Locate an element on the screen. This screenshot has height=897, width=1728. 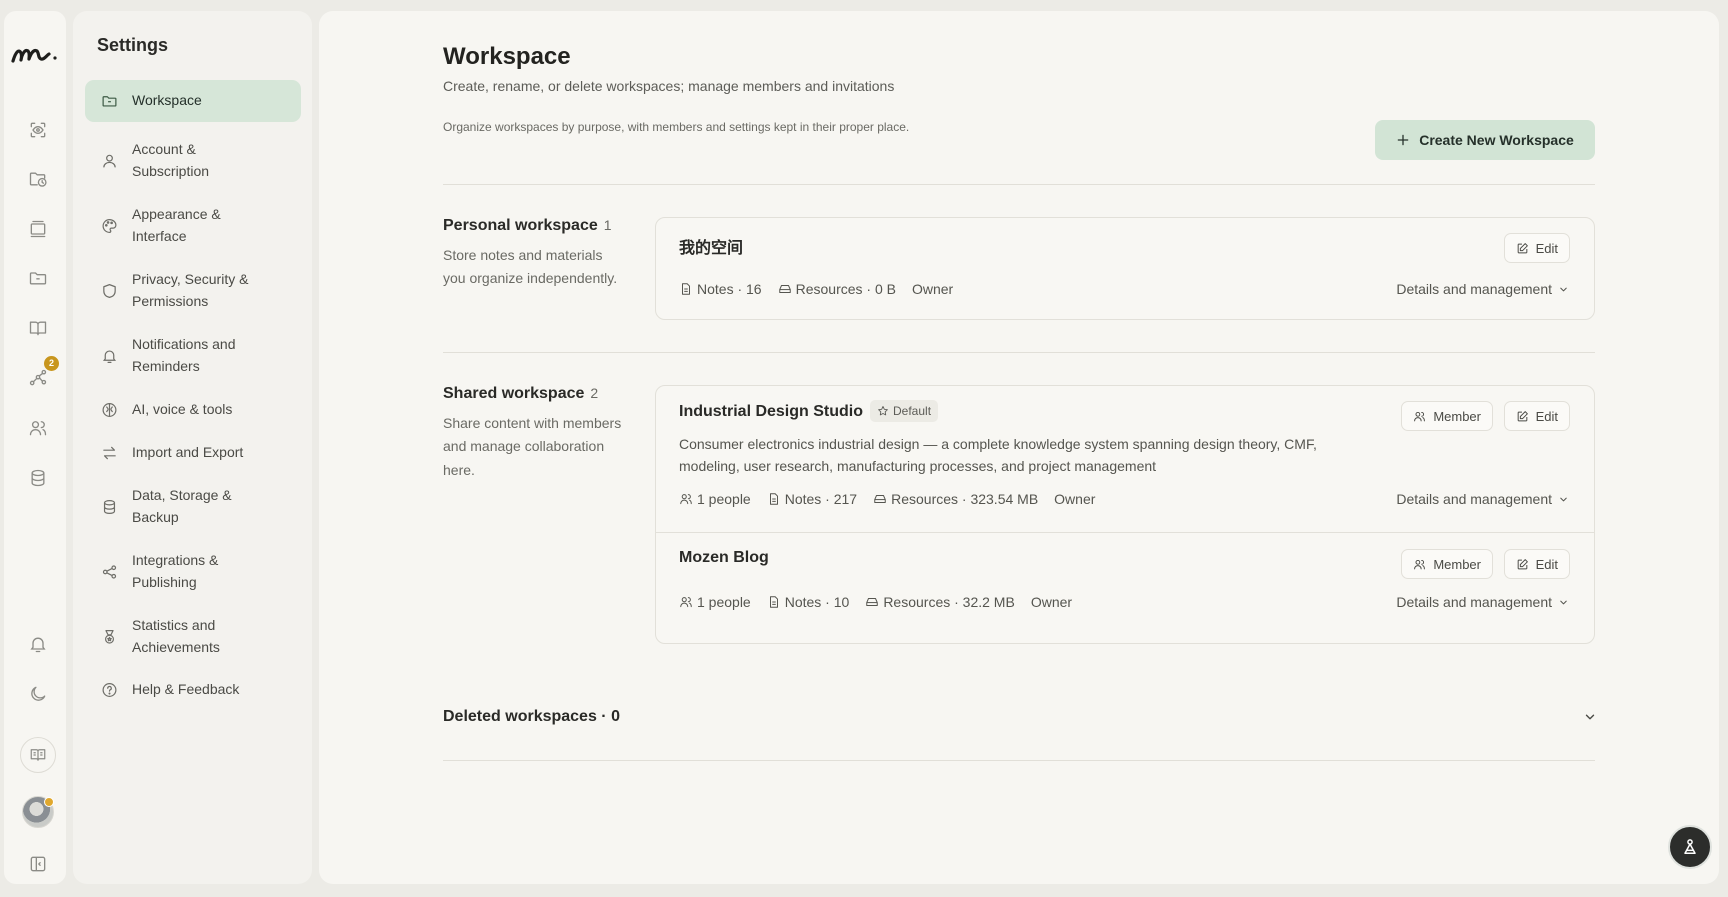
share-icon is located at coordinates (109, 571).